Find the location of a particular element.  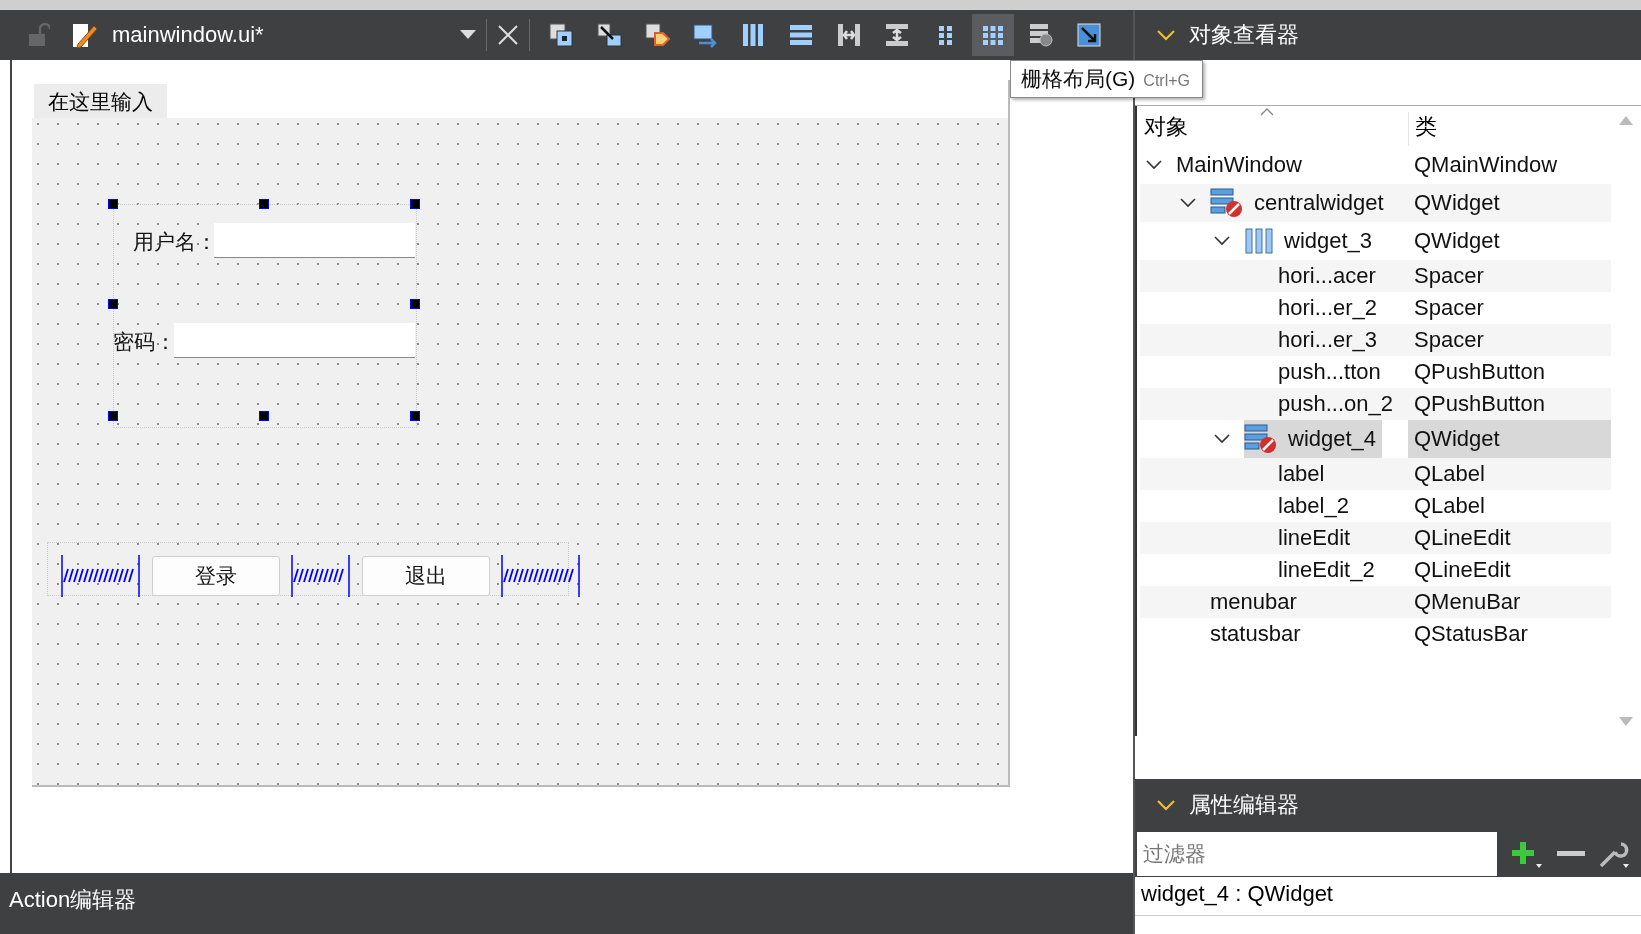

dropdown-arrow-icon is located at coordinates (468, 35).